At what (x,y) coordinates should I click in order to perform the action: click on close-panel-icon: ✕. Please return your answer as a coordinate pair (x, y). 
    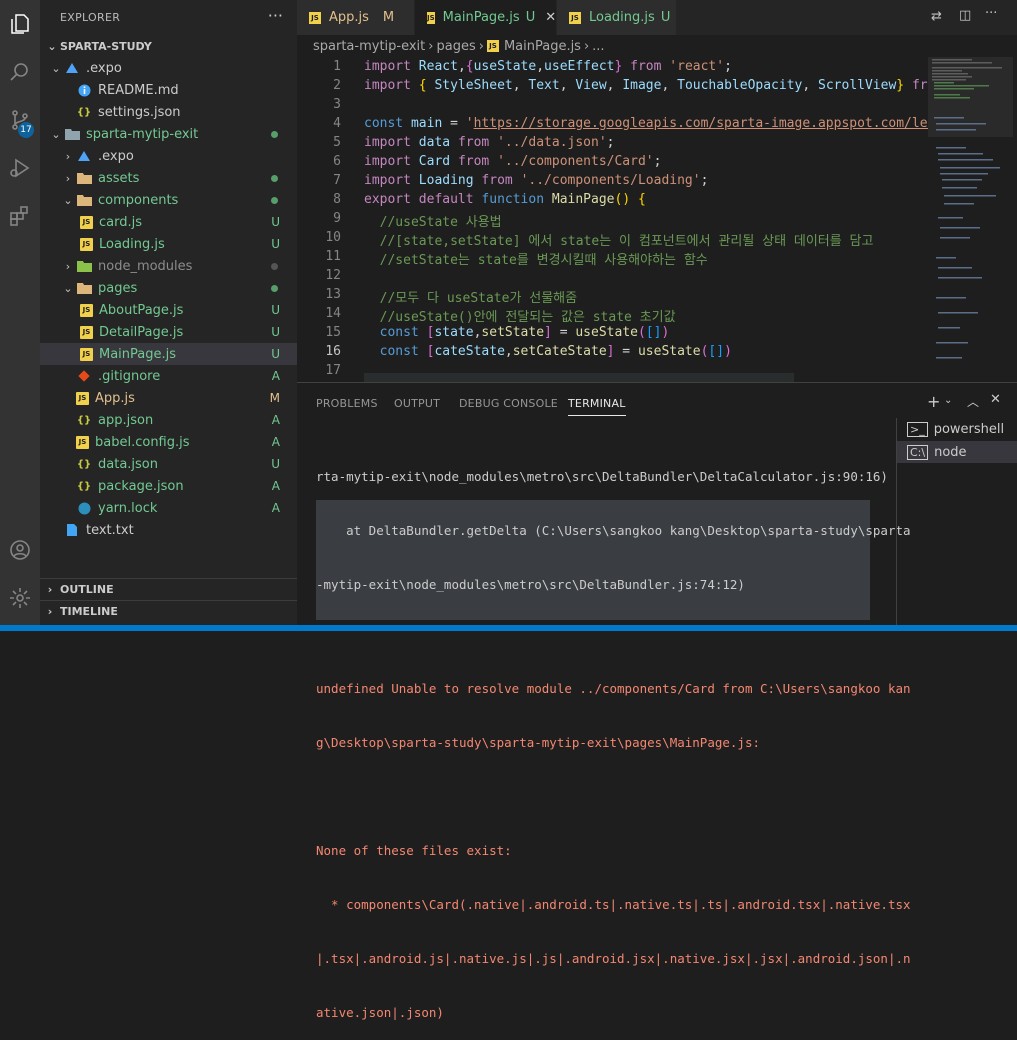
    Looking at the image, I should click on (995, 399).